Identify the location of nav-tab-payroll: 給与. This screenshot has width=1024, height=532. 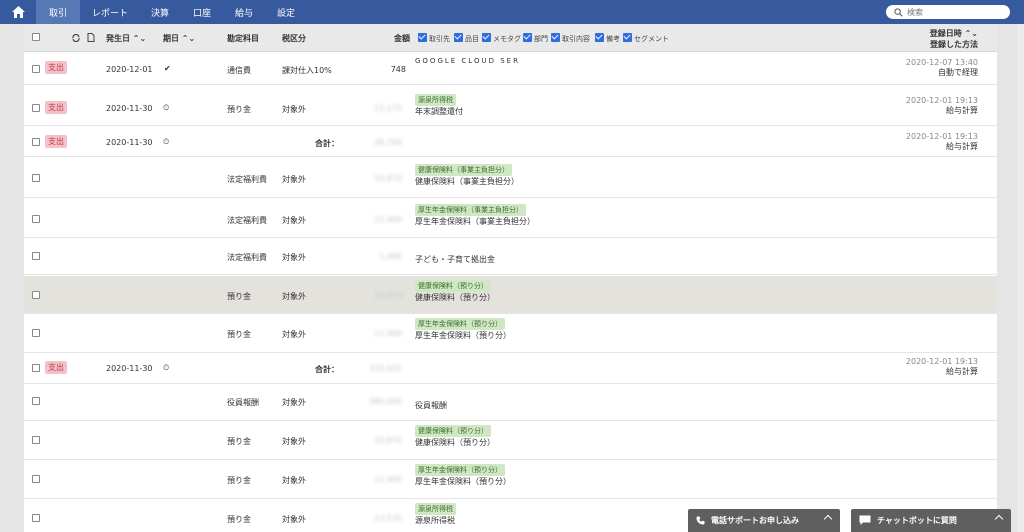
(244, 12).